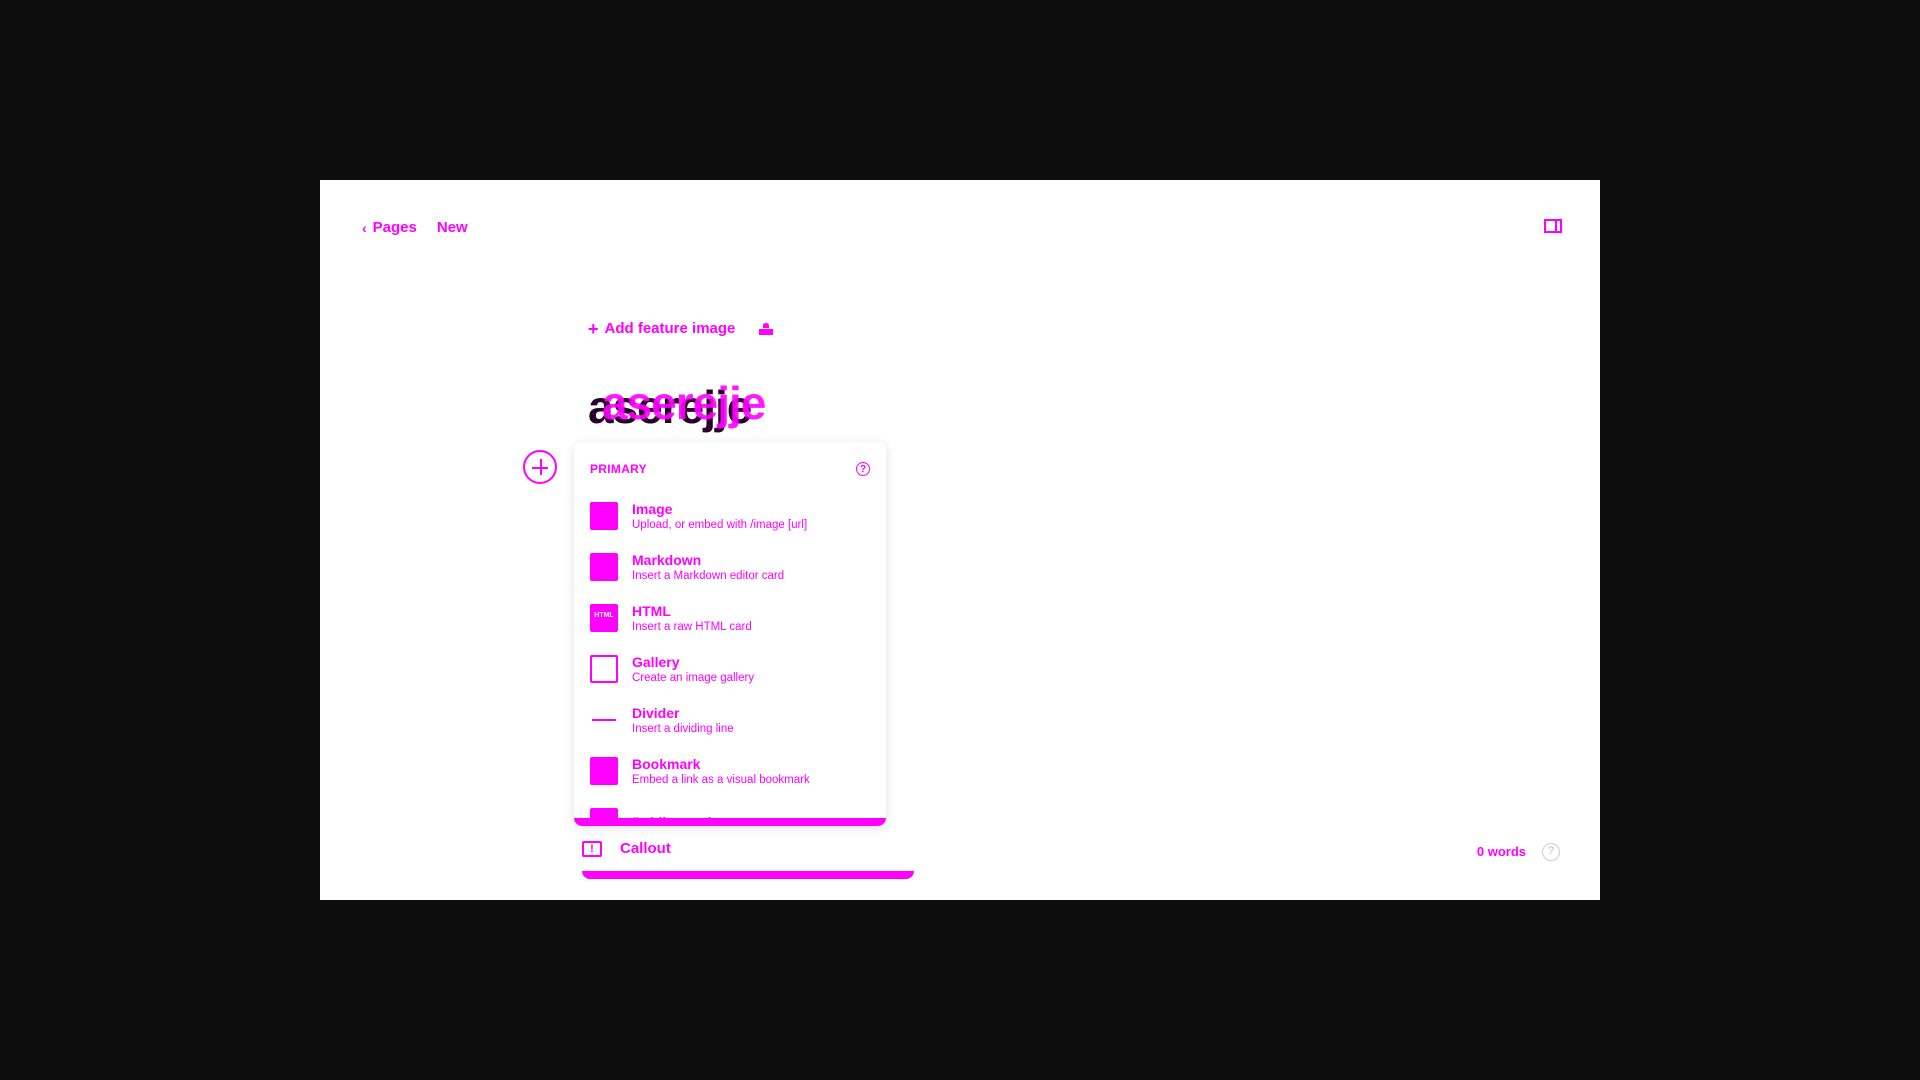  What do you see at coordinates (730, 822) in the screenshot?
I see `card-menu-scroll-edge` at bounding box center [730, 822].